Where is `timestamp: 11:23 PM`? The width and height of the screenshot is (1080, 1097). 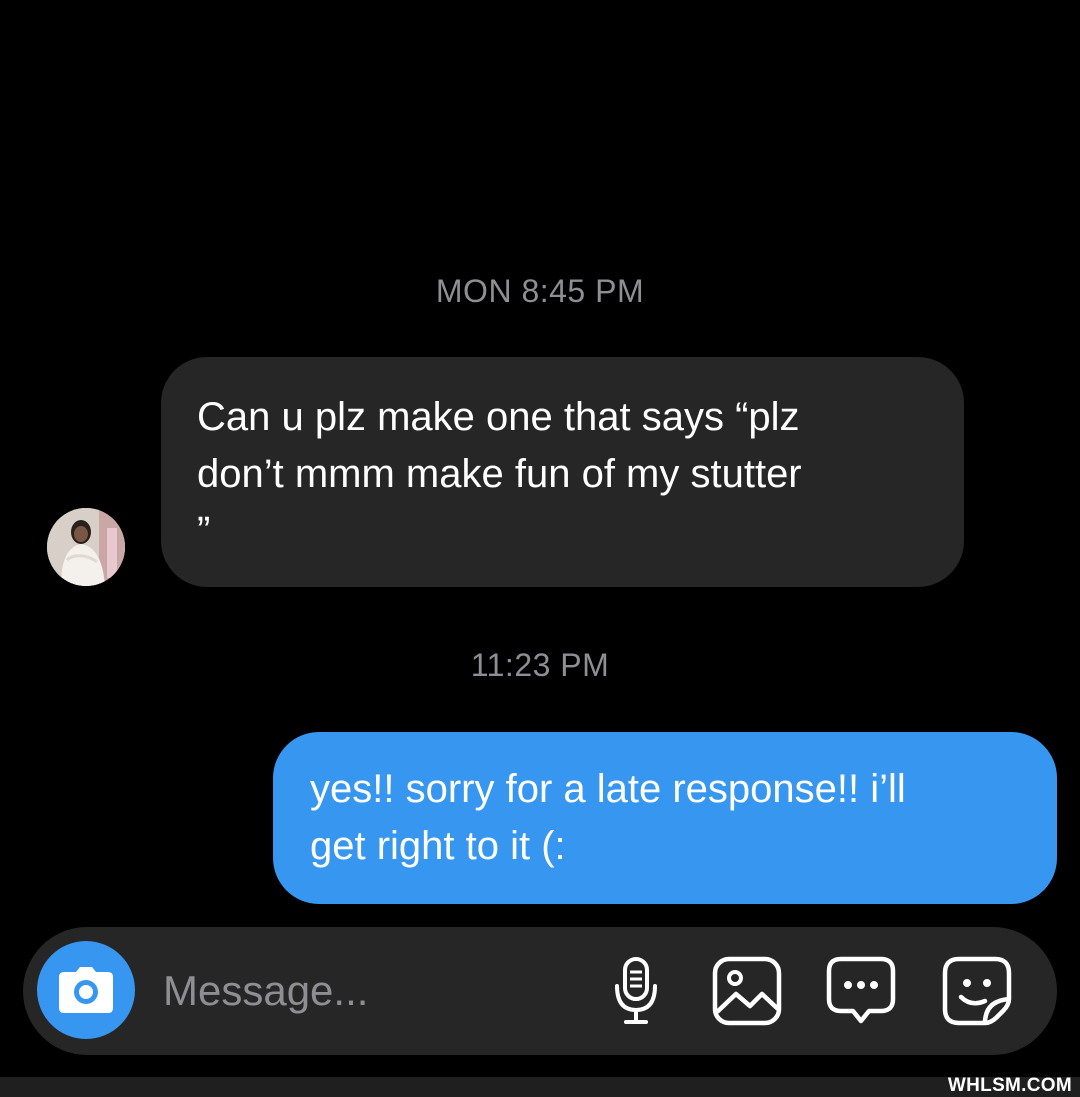 timestamp: 11:23 PM is located at coordinates (540, 665).